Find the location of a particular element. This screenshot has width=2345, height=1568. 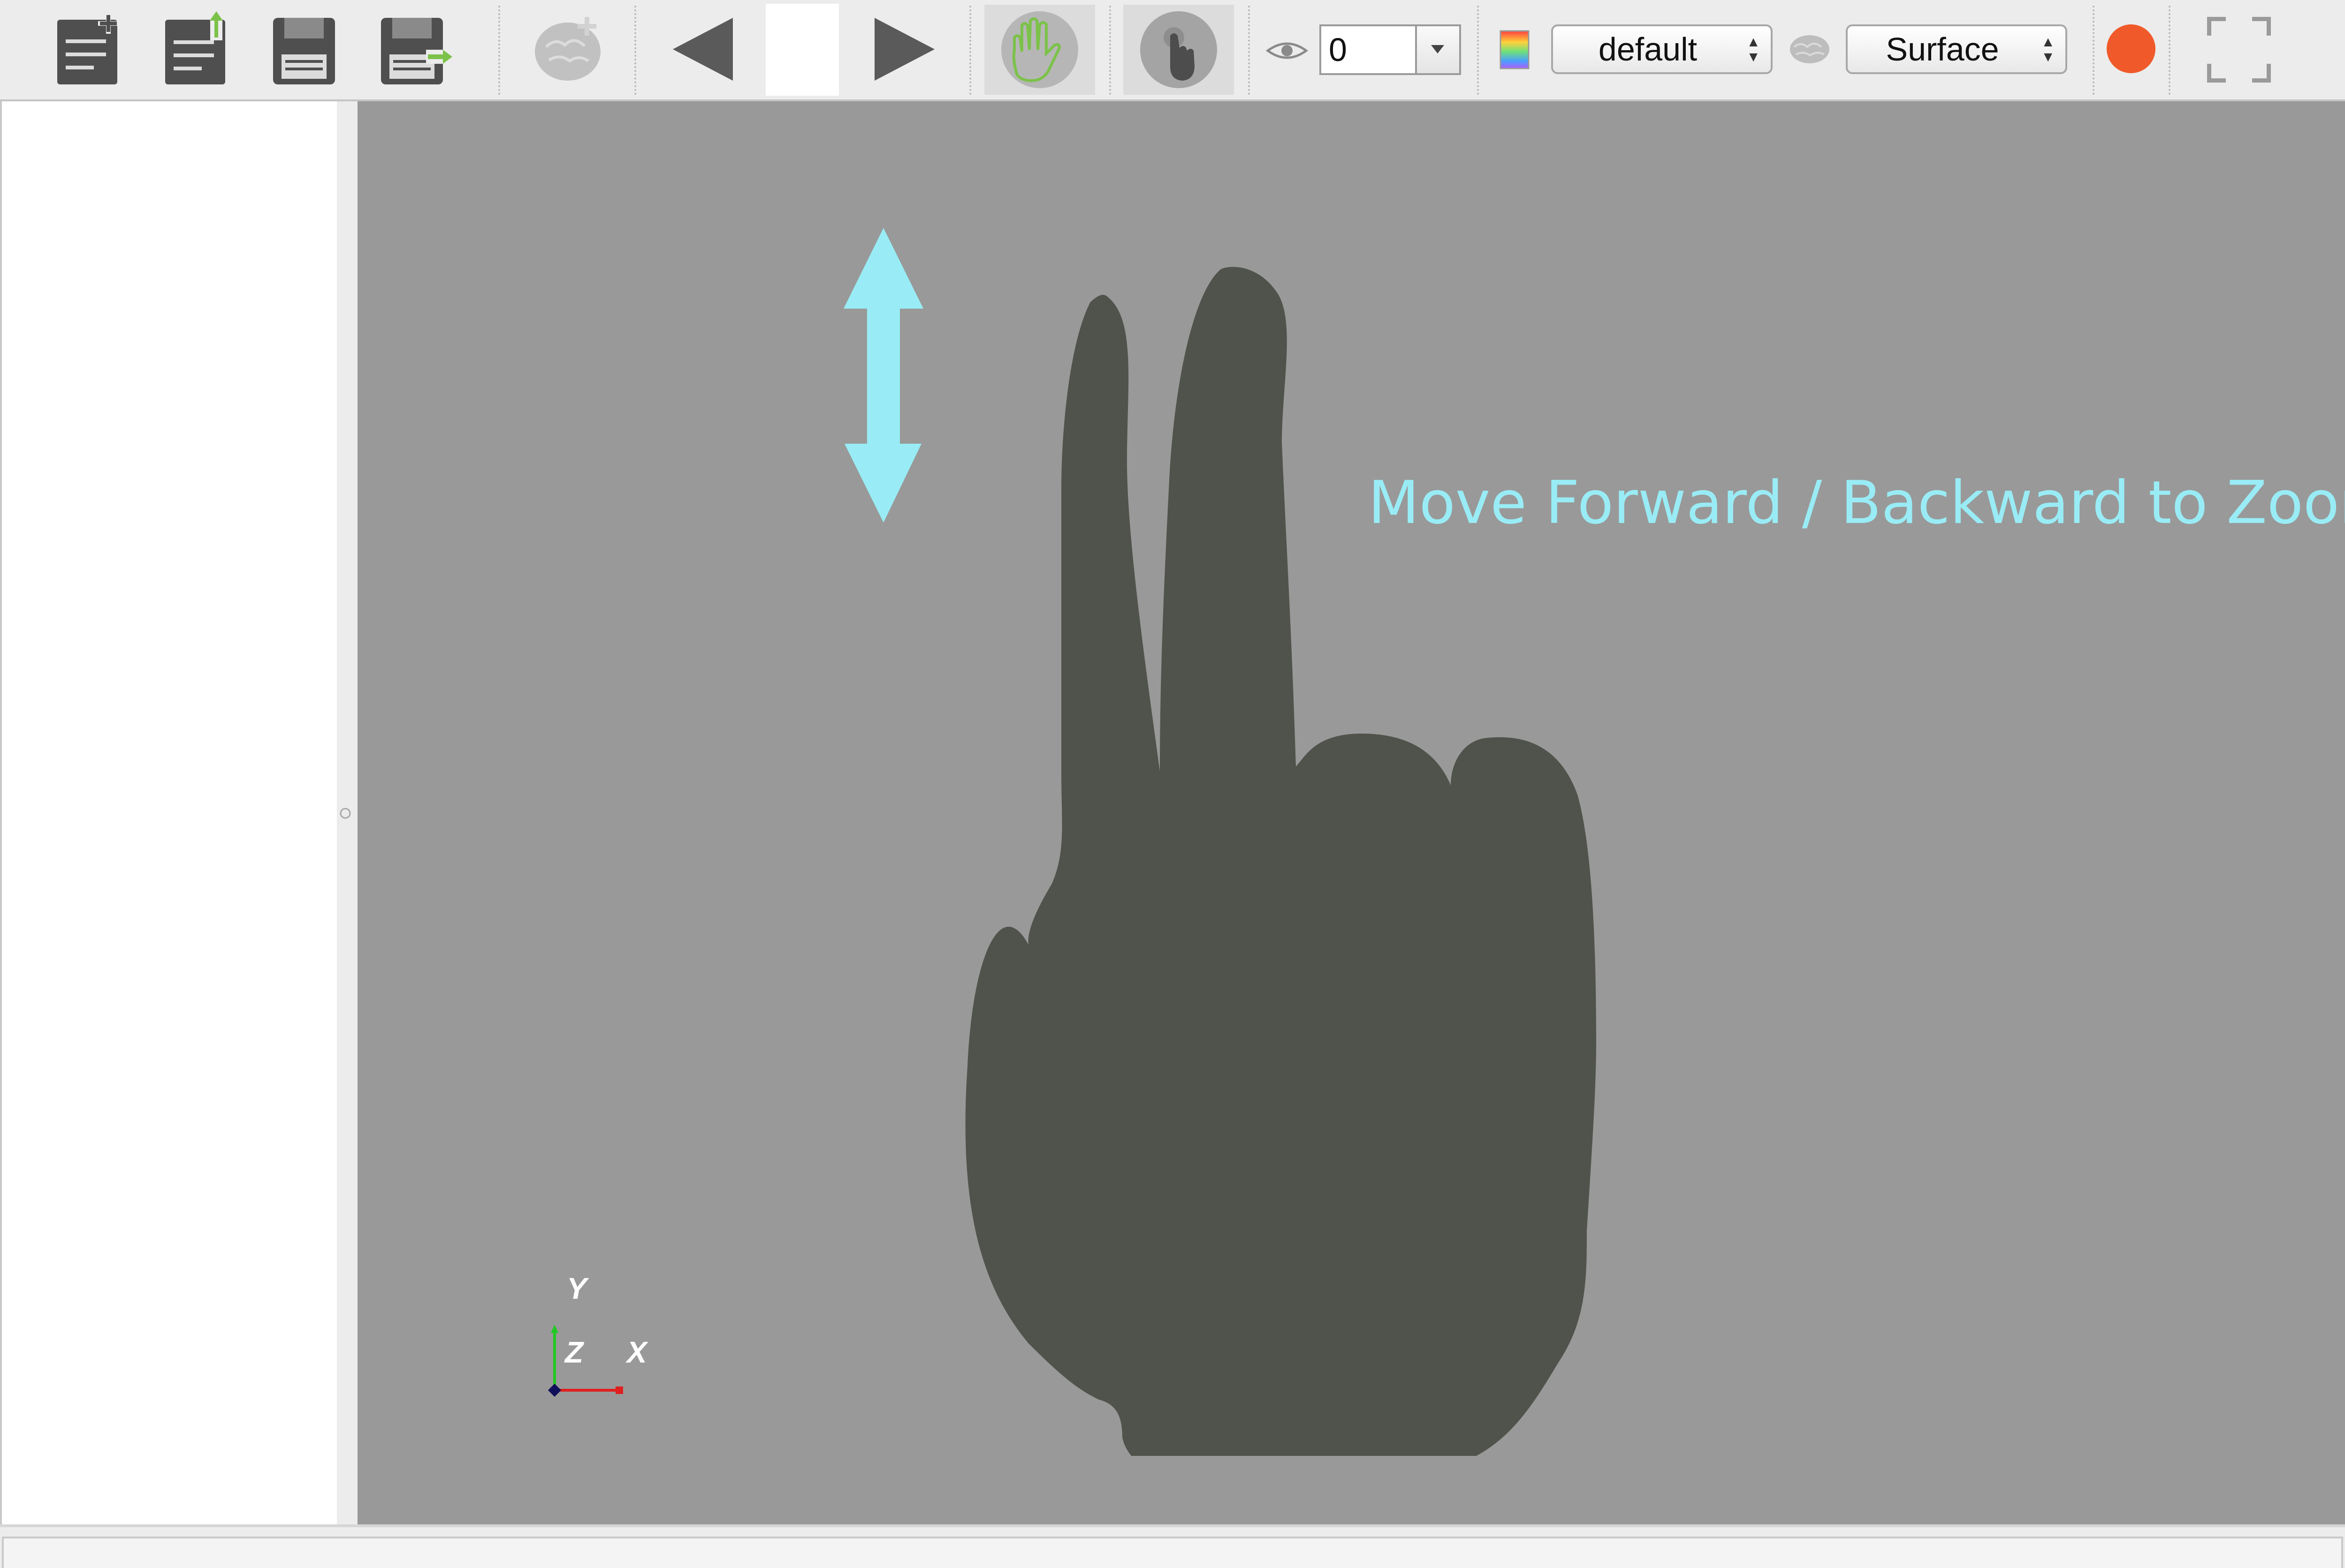

save-as-button is located at coordinates (416, 51).